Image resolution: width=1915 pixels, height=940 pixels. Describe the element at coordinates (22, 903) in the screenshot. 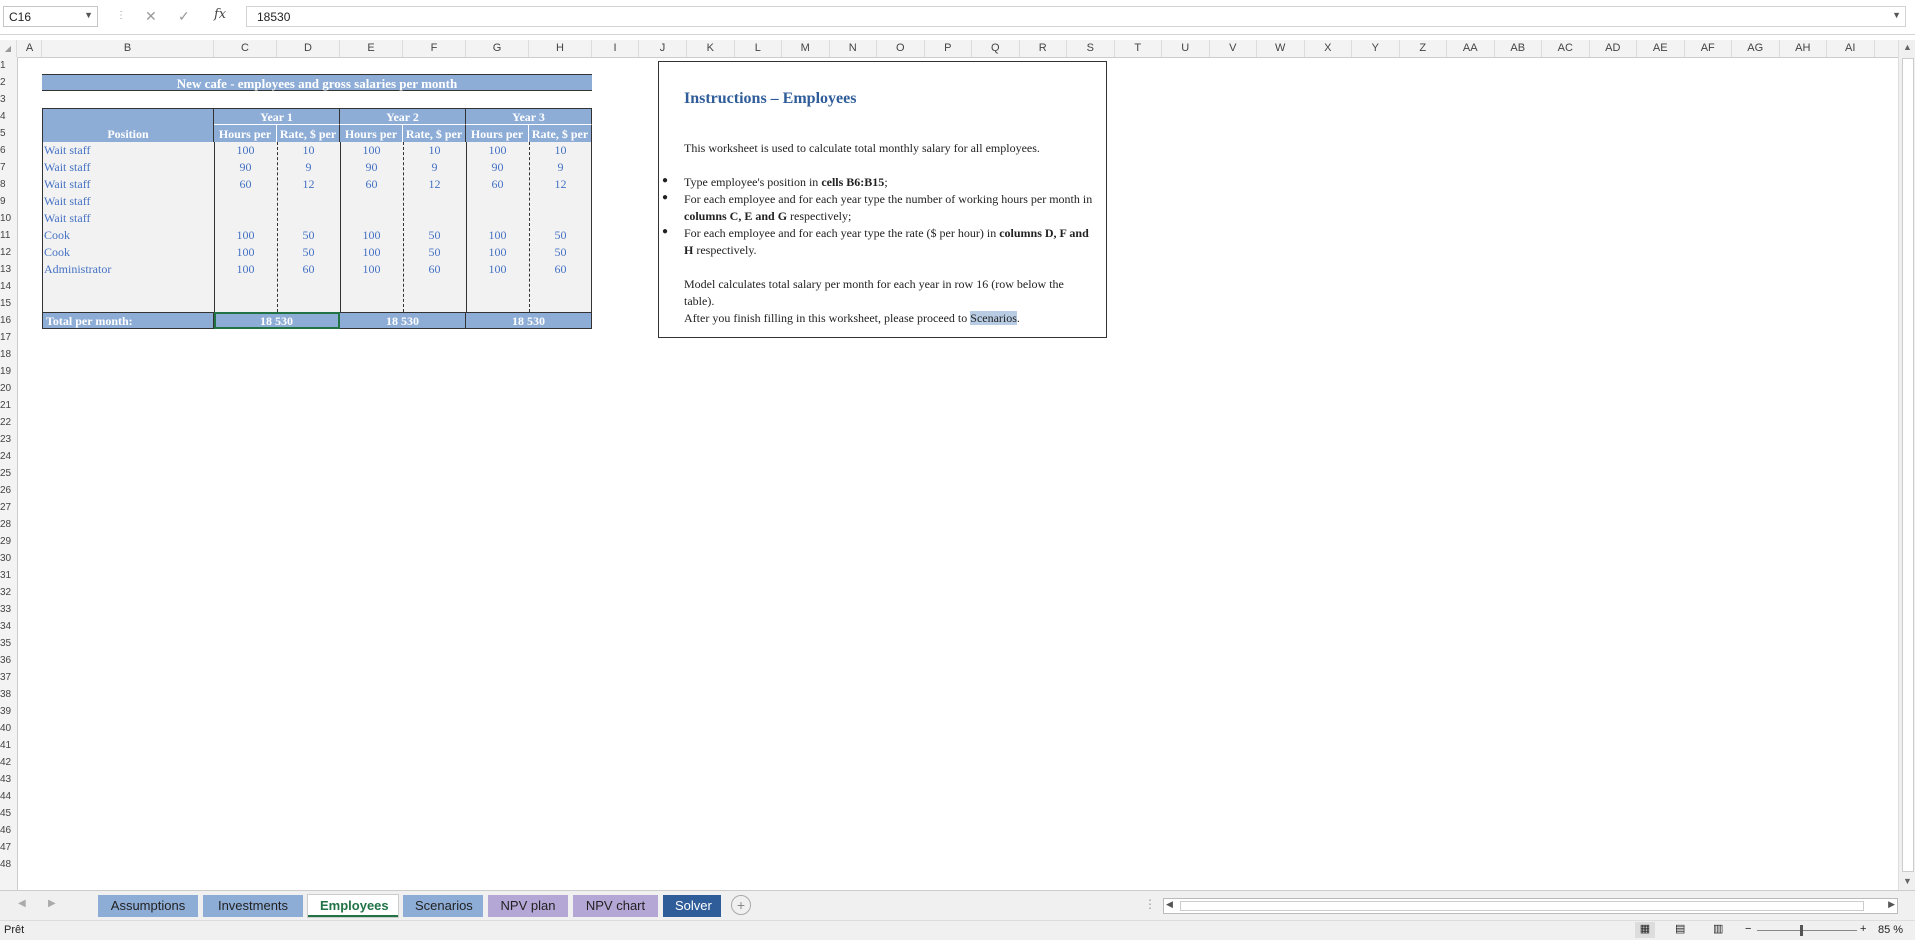

I see `scroll-tabs-left-icon: ◀` at that location.